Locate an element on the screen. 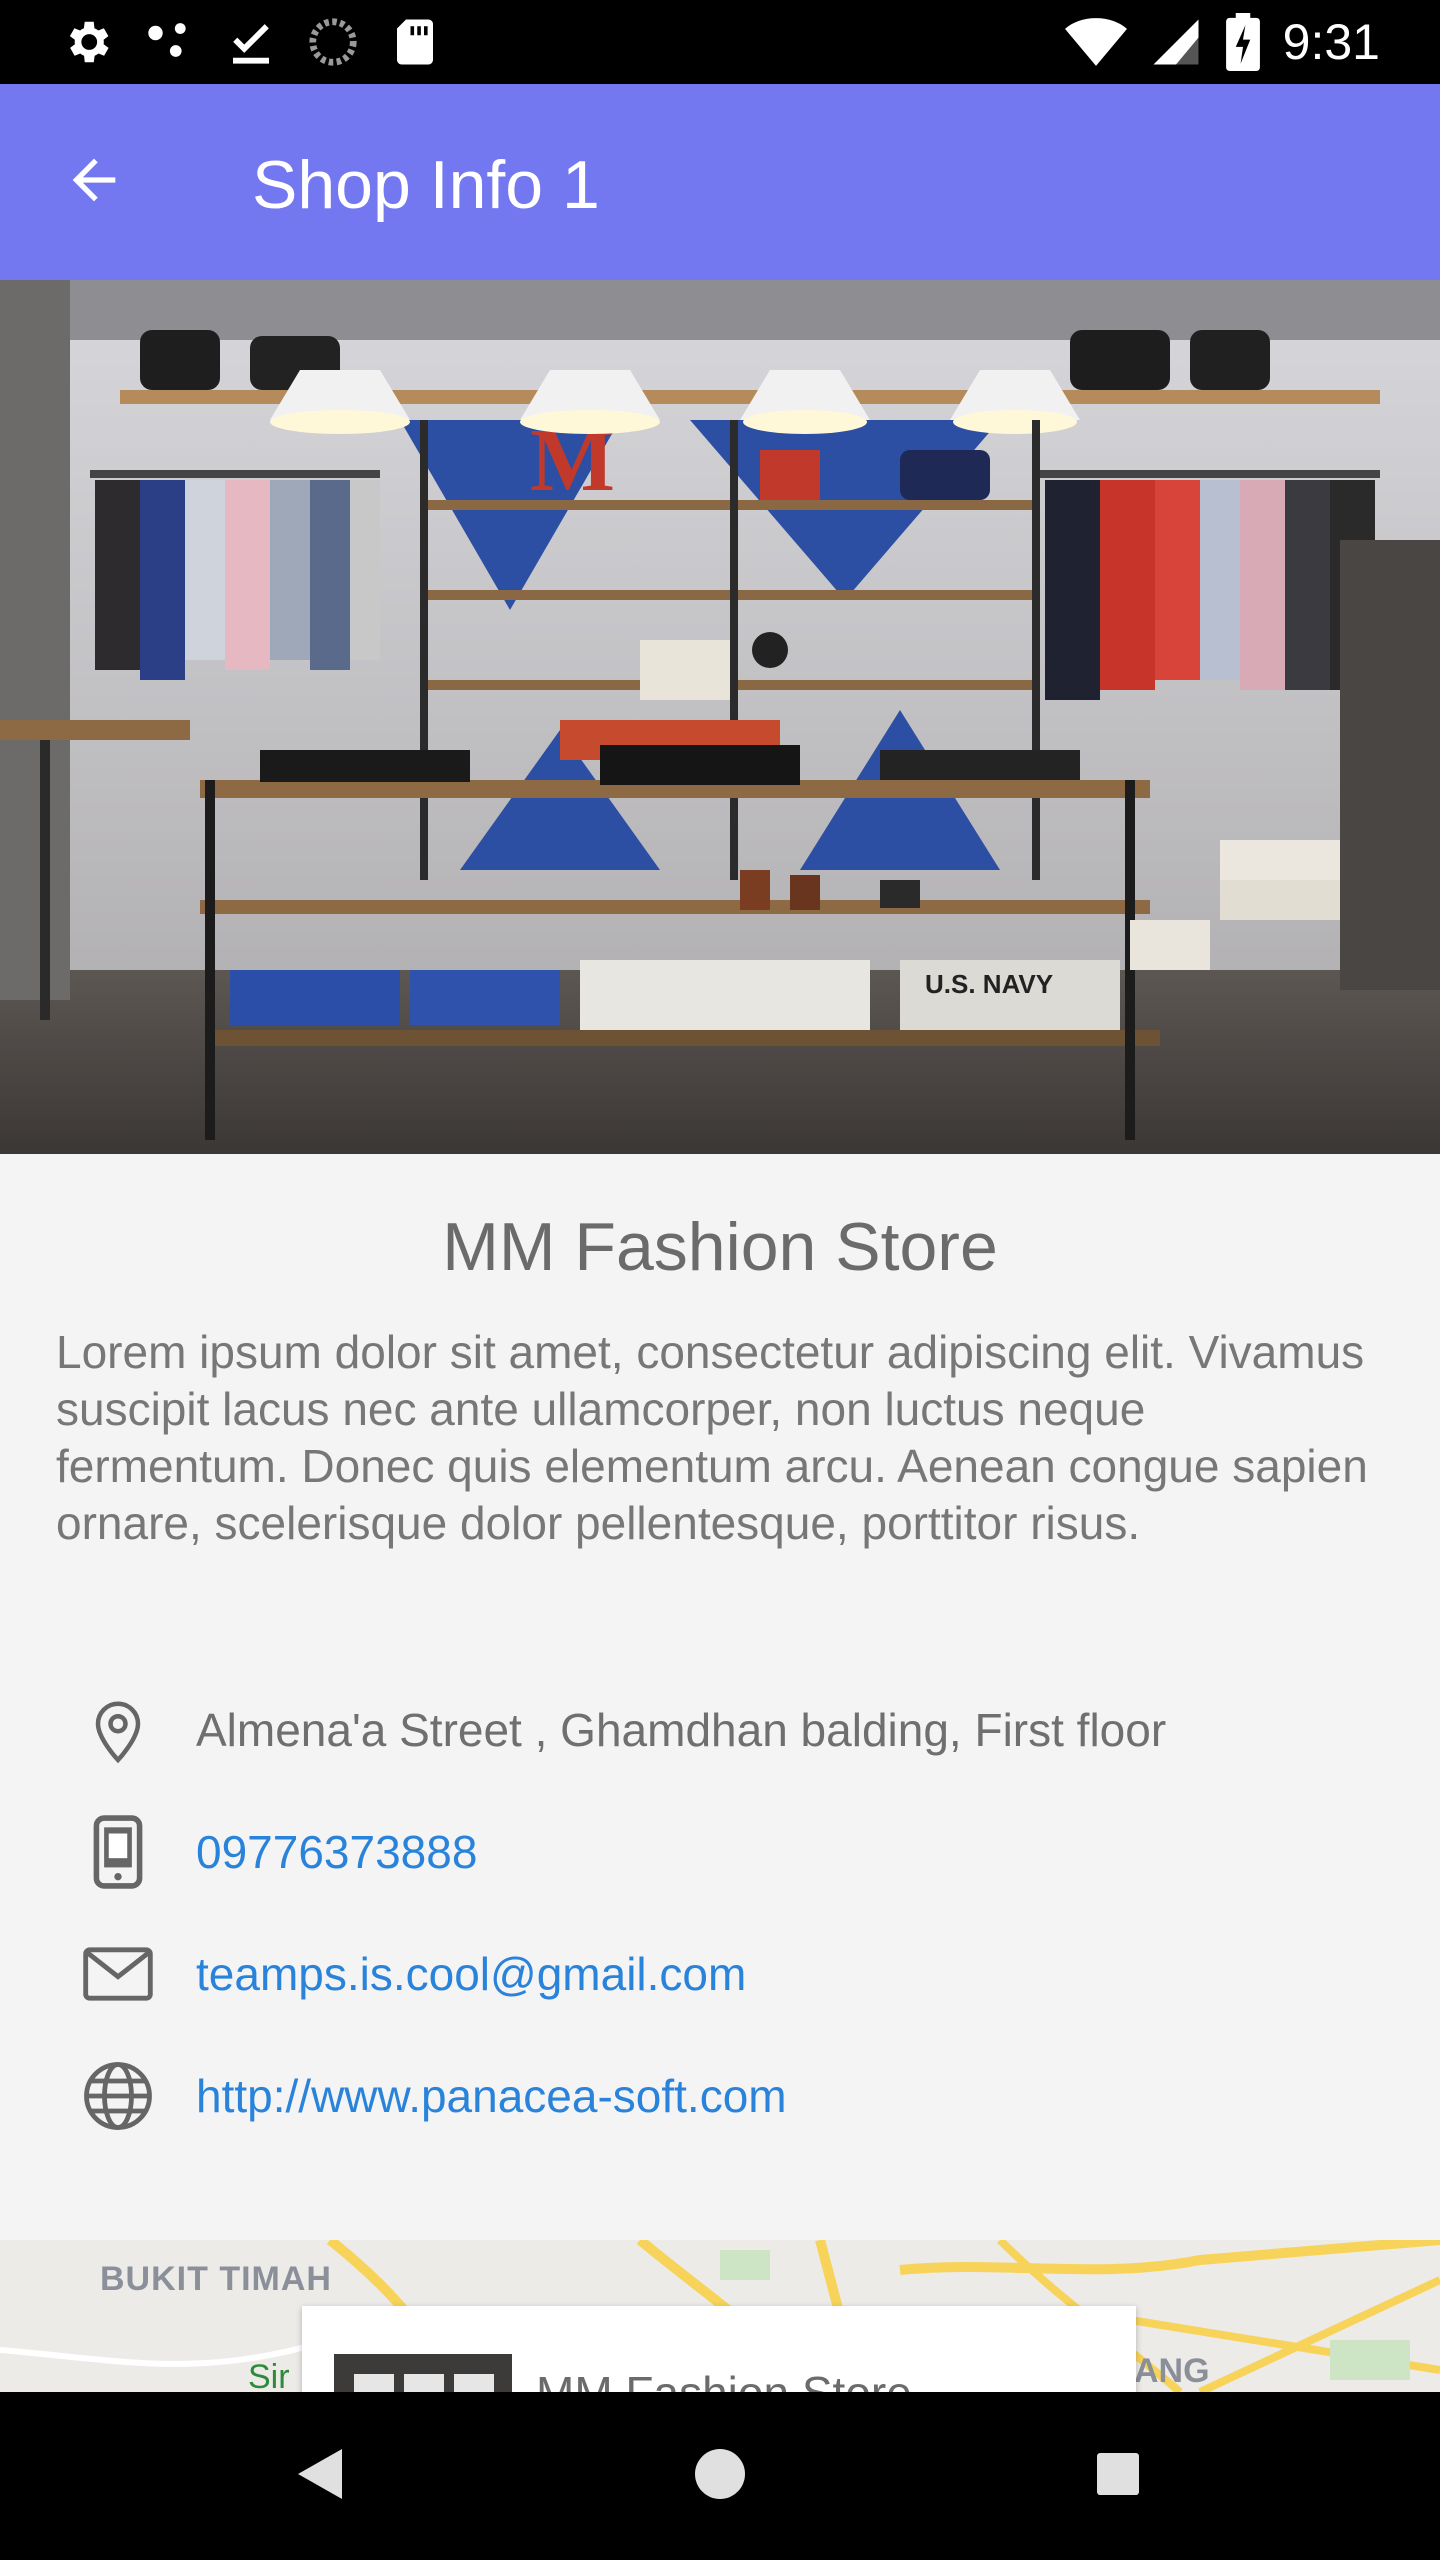 This screenshot has width=1440, height=2560. status-right-icons: 9:31 is located at coordinates (1222, 42).